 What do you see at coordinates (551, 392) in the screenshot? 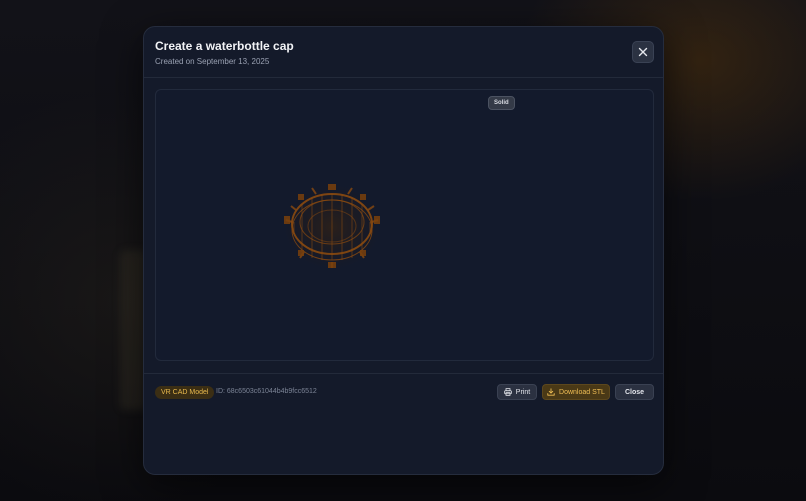
I see `download-icon` at bounding box center [551, 392].